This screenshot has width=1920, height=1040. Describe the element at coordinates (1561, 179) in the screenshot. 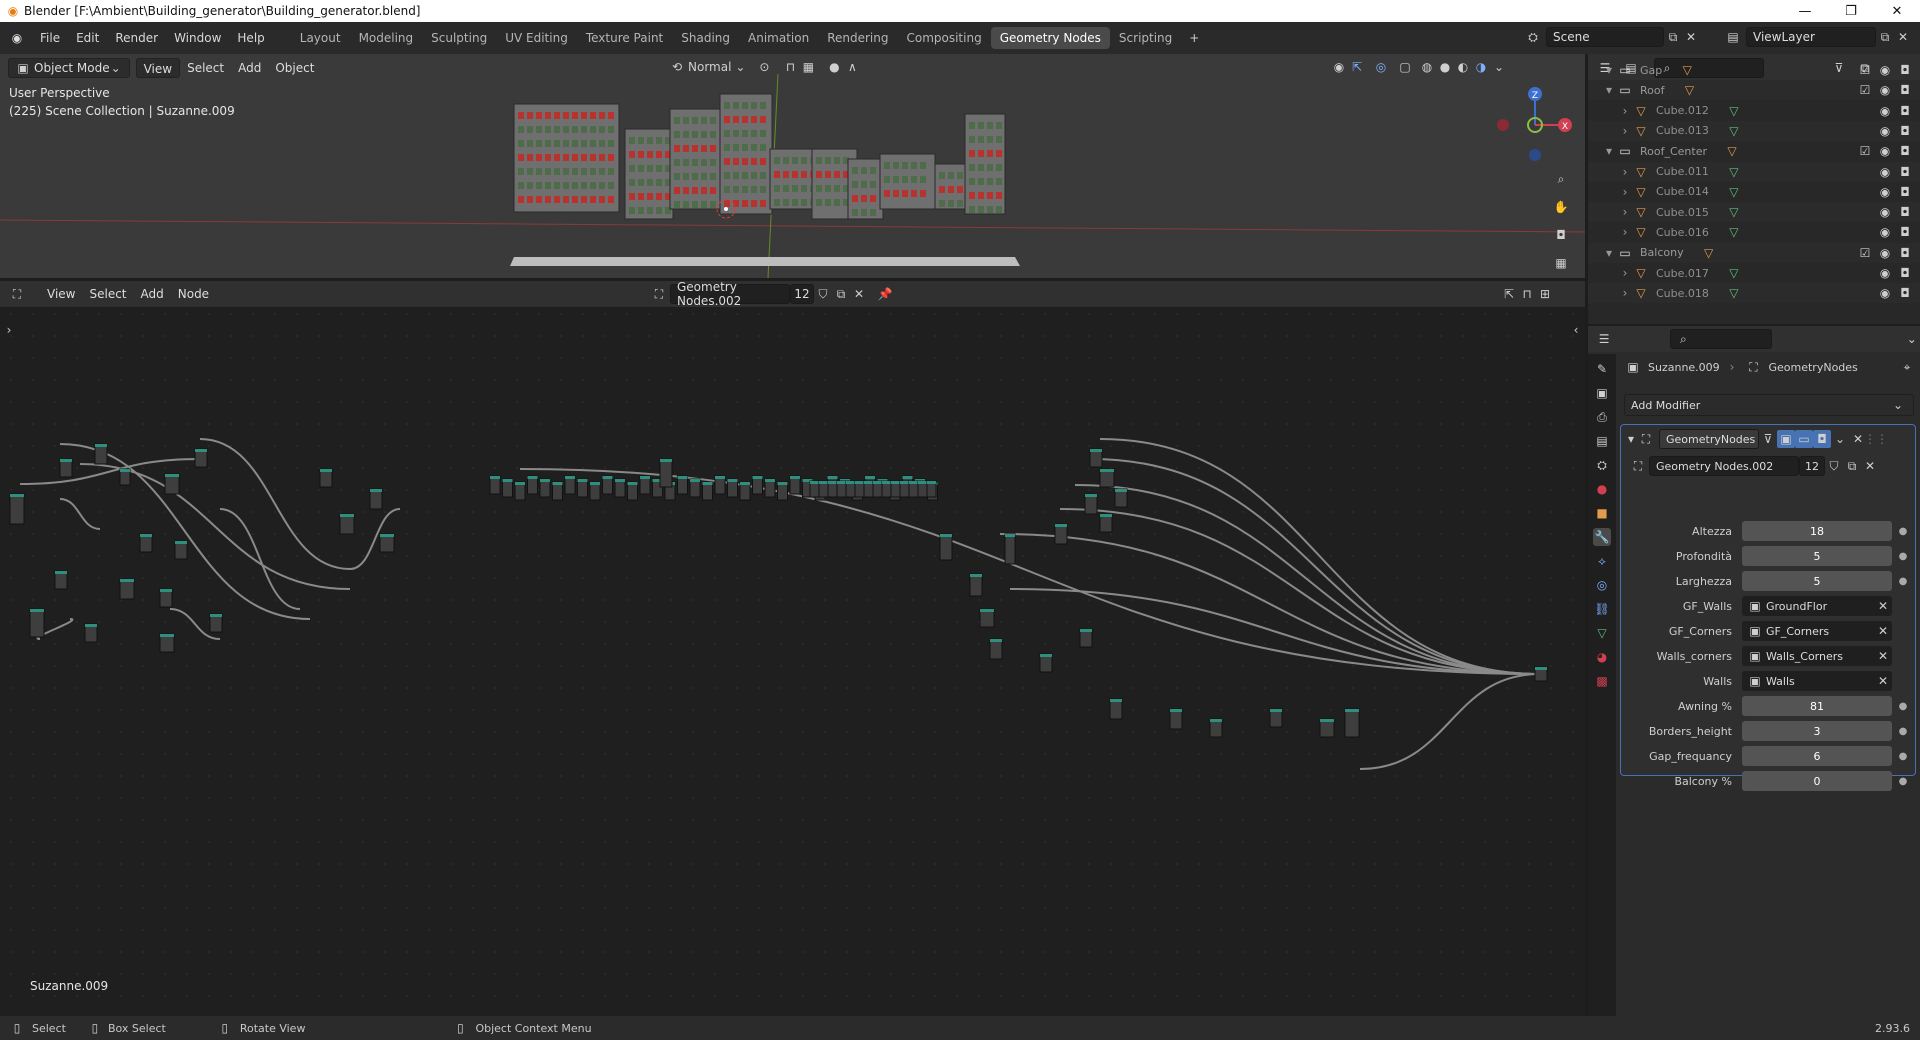

I see `zoom-icon: ⌕` at that location.